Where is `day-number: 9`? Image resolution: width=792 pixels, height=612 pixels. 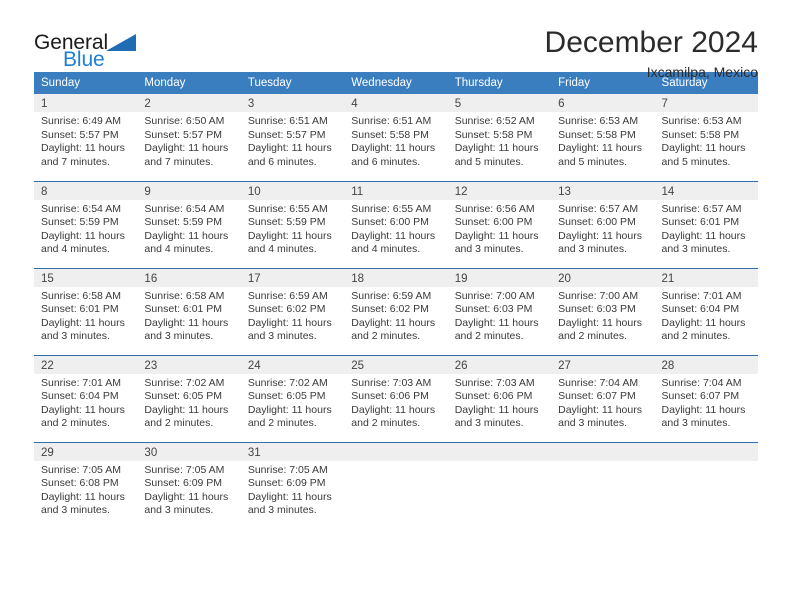 day-number: 9 is located at coordinates (189, 190).